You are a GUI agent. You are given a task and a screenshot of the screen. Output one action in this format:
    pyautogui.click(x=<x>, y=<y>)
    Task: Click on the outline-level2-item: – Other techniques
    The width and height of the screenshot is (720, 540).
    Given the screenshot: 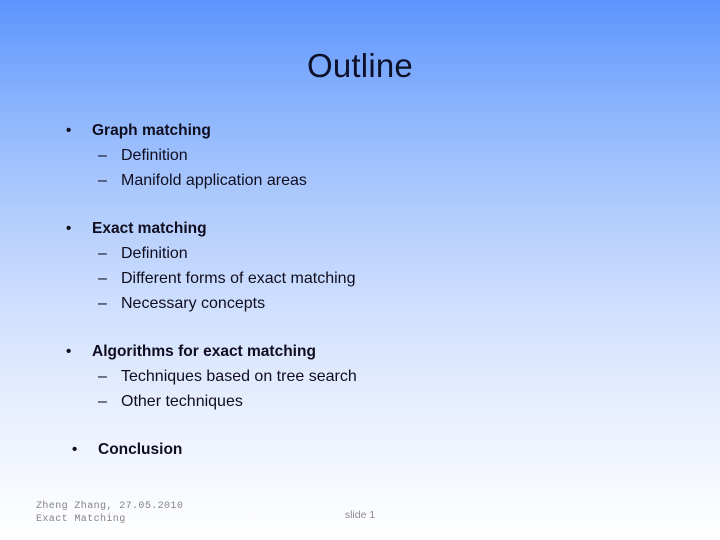 What is the action you would take?
    pyautogui.click(x=235, y=401)
    